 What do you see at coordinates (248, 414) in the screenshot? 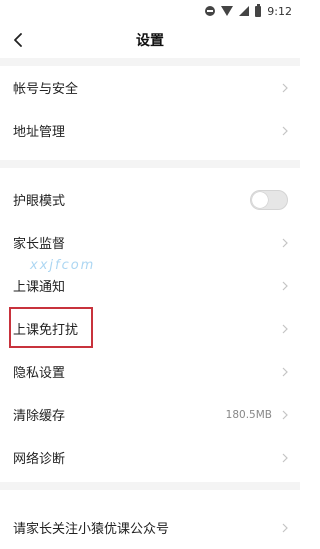
I see `cache-size: 180.5MB` at bounding box center [248, 414].